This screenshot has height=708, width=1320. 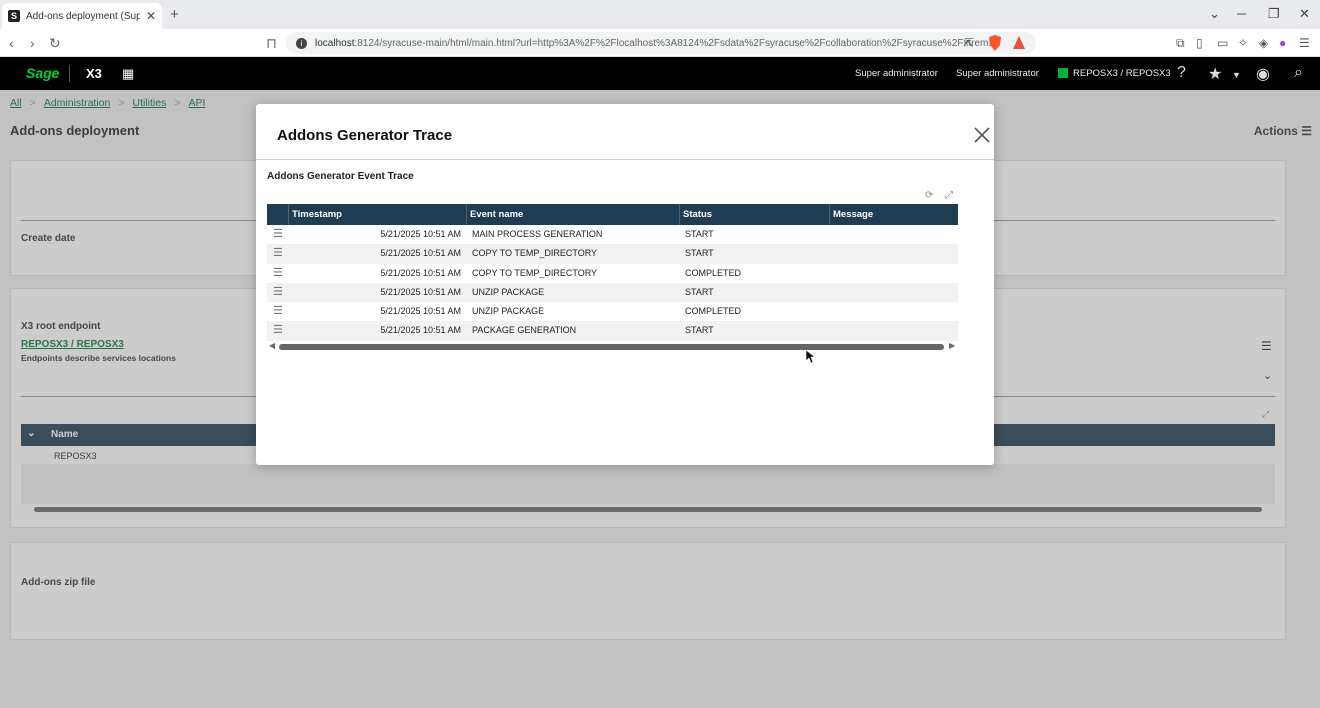 I want to click on brave-rewards-icon, so click(x=1019, y=43).